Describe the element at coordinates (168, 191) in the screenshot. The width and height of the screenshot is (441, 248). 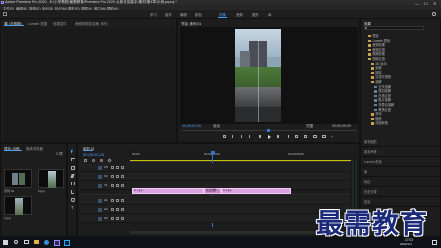
I see `timeline-clip: fx 1.jpg` at that location.